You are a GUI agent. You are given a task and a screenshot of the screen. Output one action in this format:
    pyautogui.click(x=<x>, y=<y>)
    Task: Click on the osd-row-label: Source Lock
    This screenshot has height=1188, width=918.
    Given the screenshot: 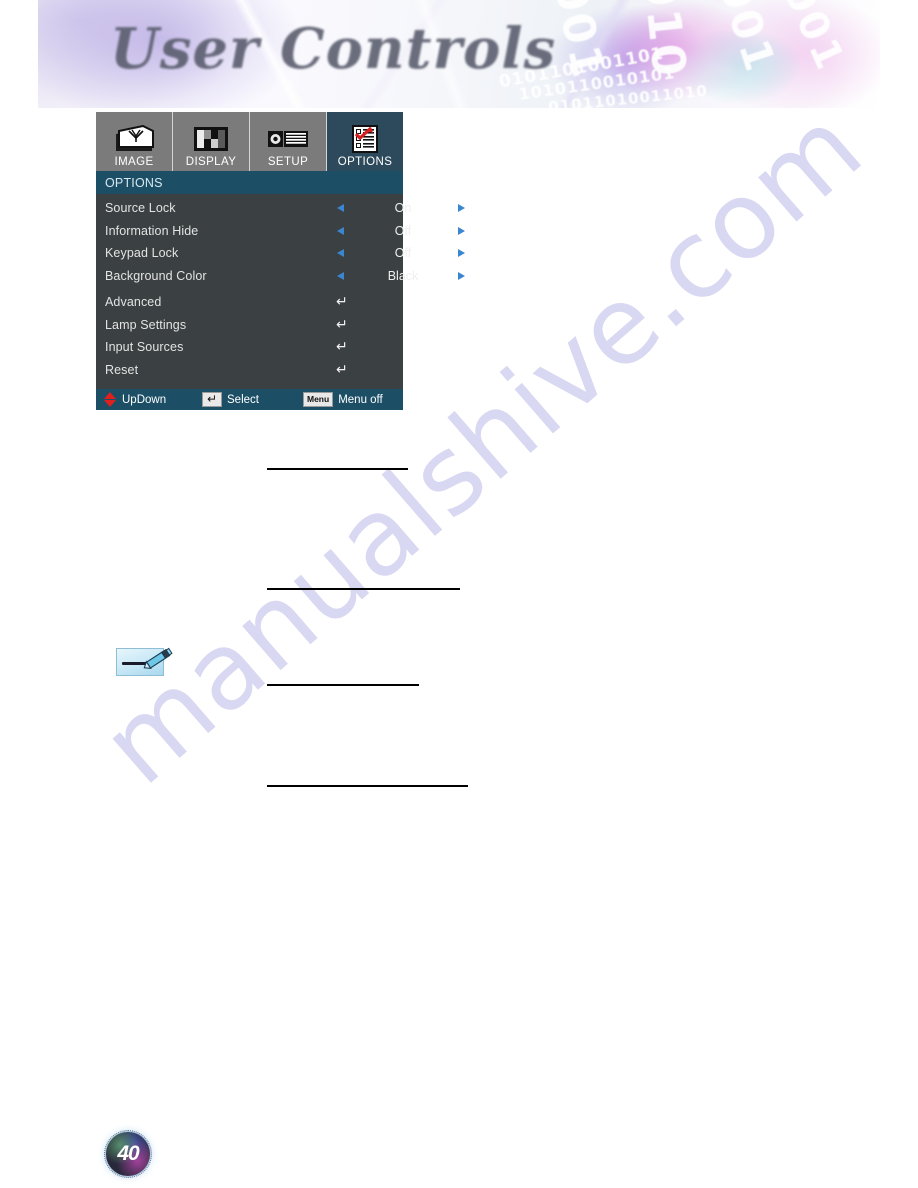 What is the action you would take?
    pyautogui.click(x=140, y=208)
    